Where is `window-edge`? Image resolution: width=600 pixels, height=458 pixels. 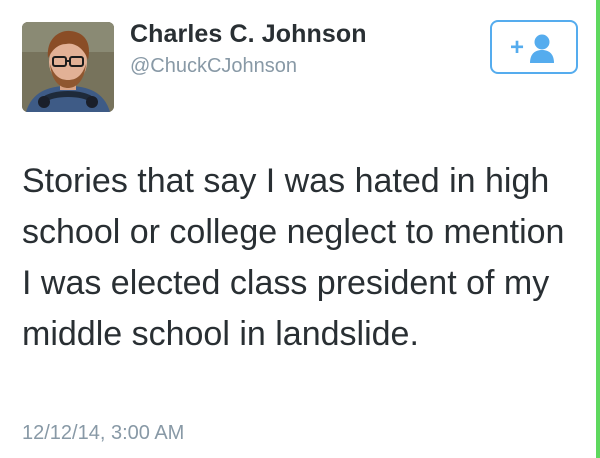
window-edge is located at coordinates (598, 229).